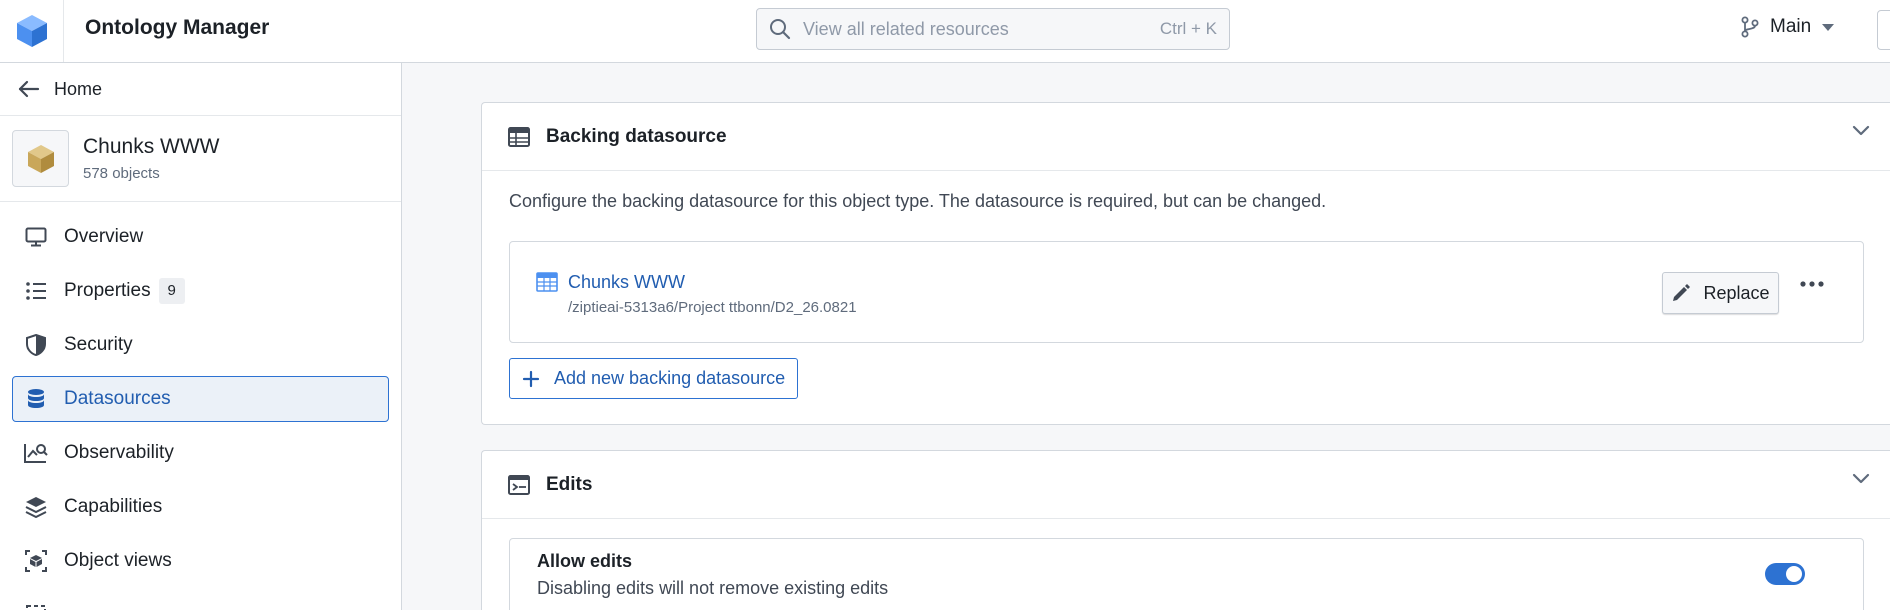 The height and width of the screenshot is (610, 1890). Describe the element at coordinates (1750, 27) in the screenshot. I see `git-branch-icon` at that location.